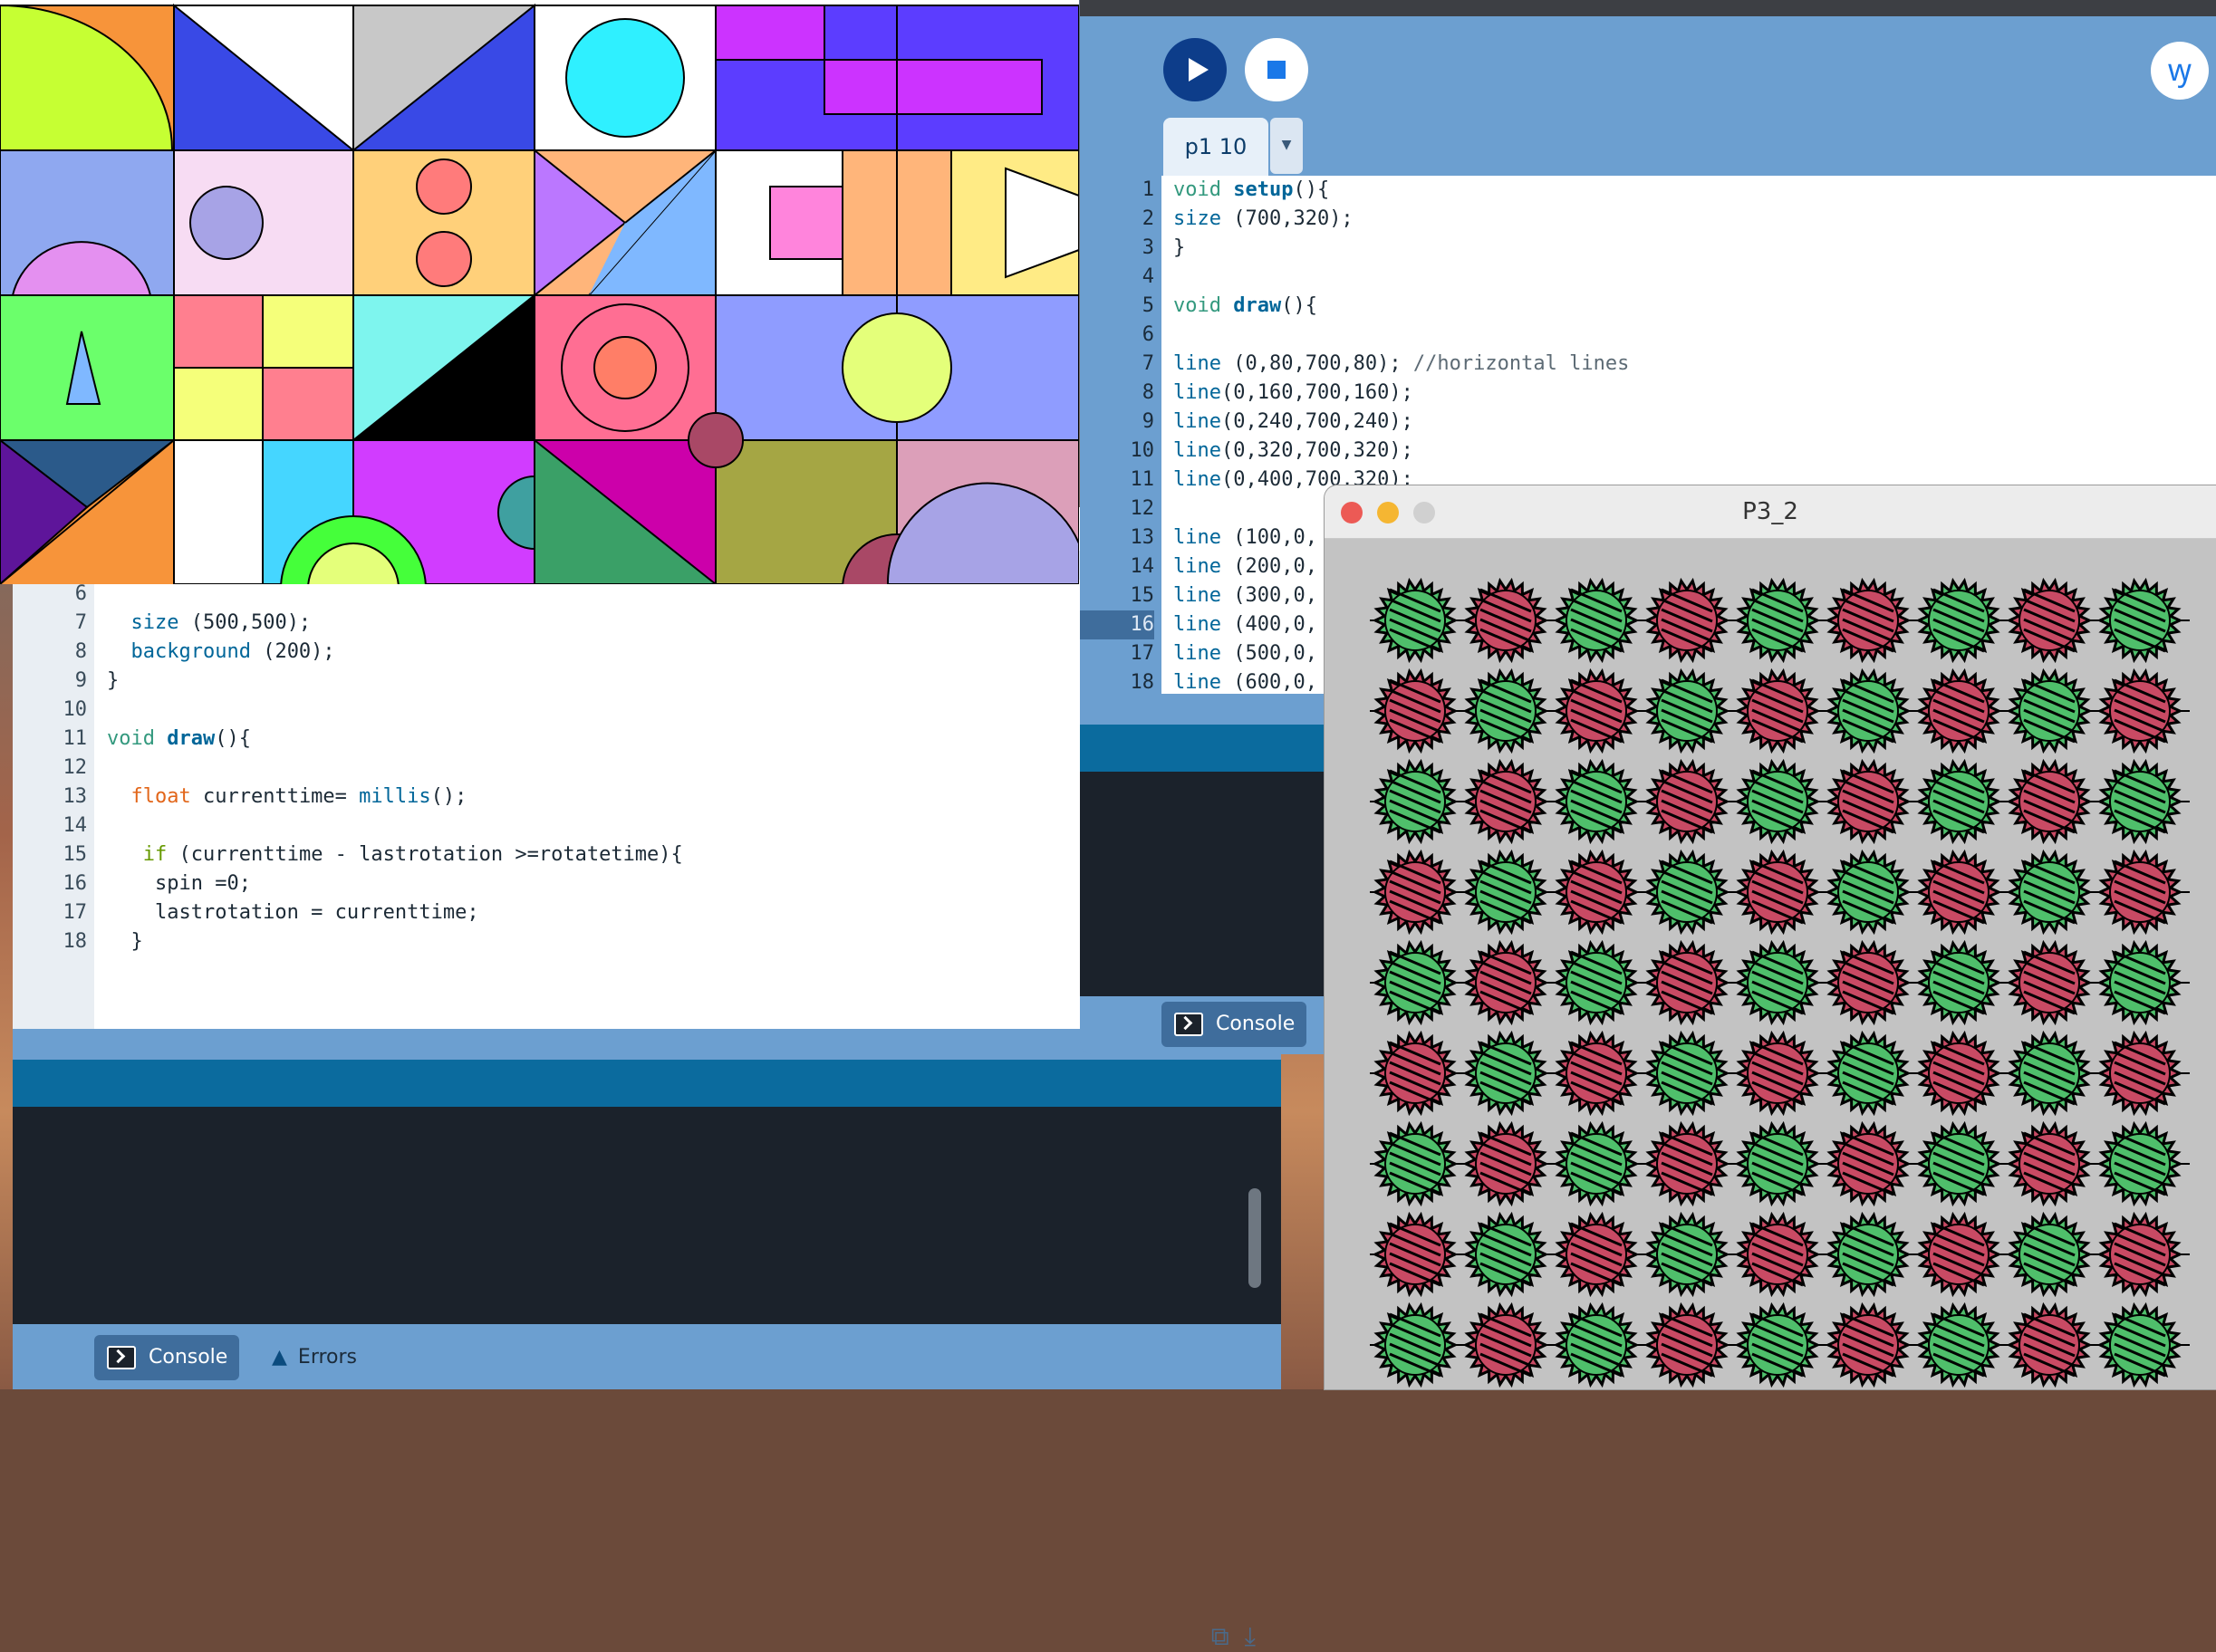 The width and height of the screenshot is (2216, 1652). What do you see at coordinates (1142, 653) in the screenshot?
I see `line-number: 17` at bounding box center [1142, 653].